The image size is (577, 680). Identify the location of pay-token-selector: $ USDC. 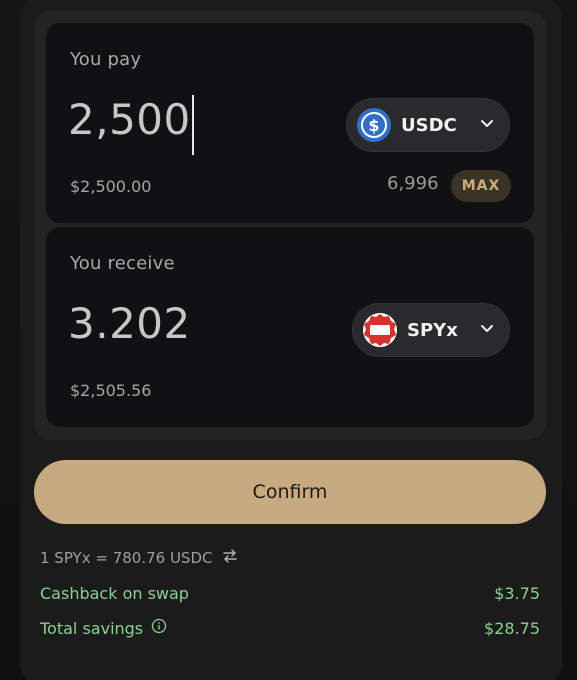
(428, 125).